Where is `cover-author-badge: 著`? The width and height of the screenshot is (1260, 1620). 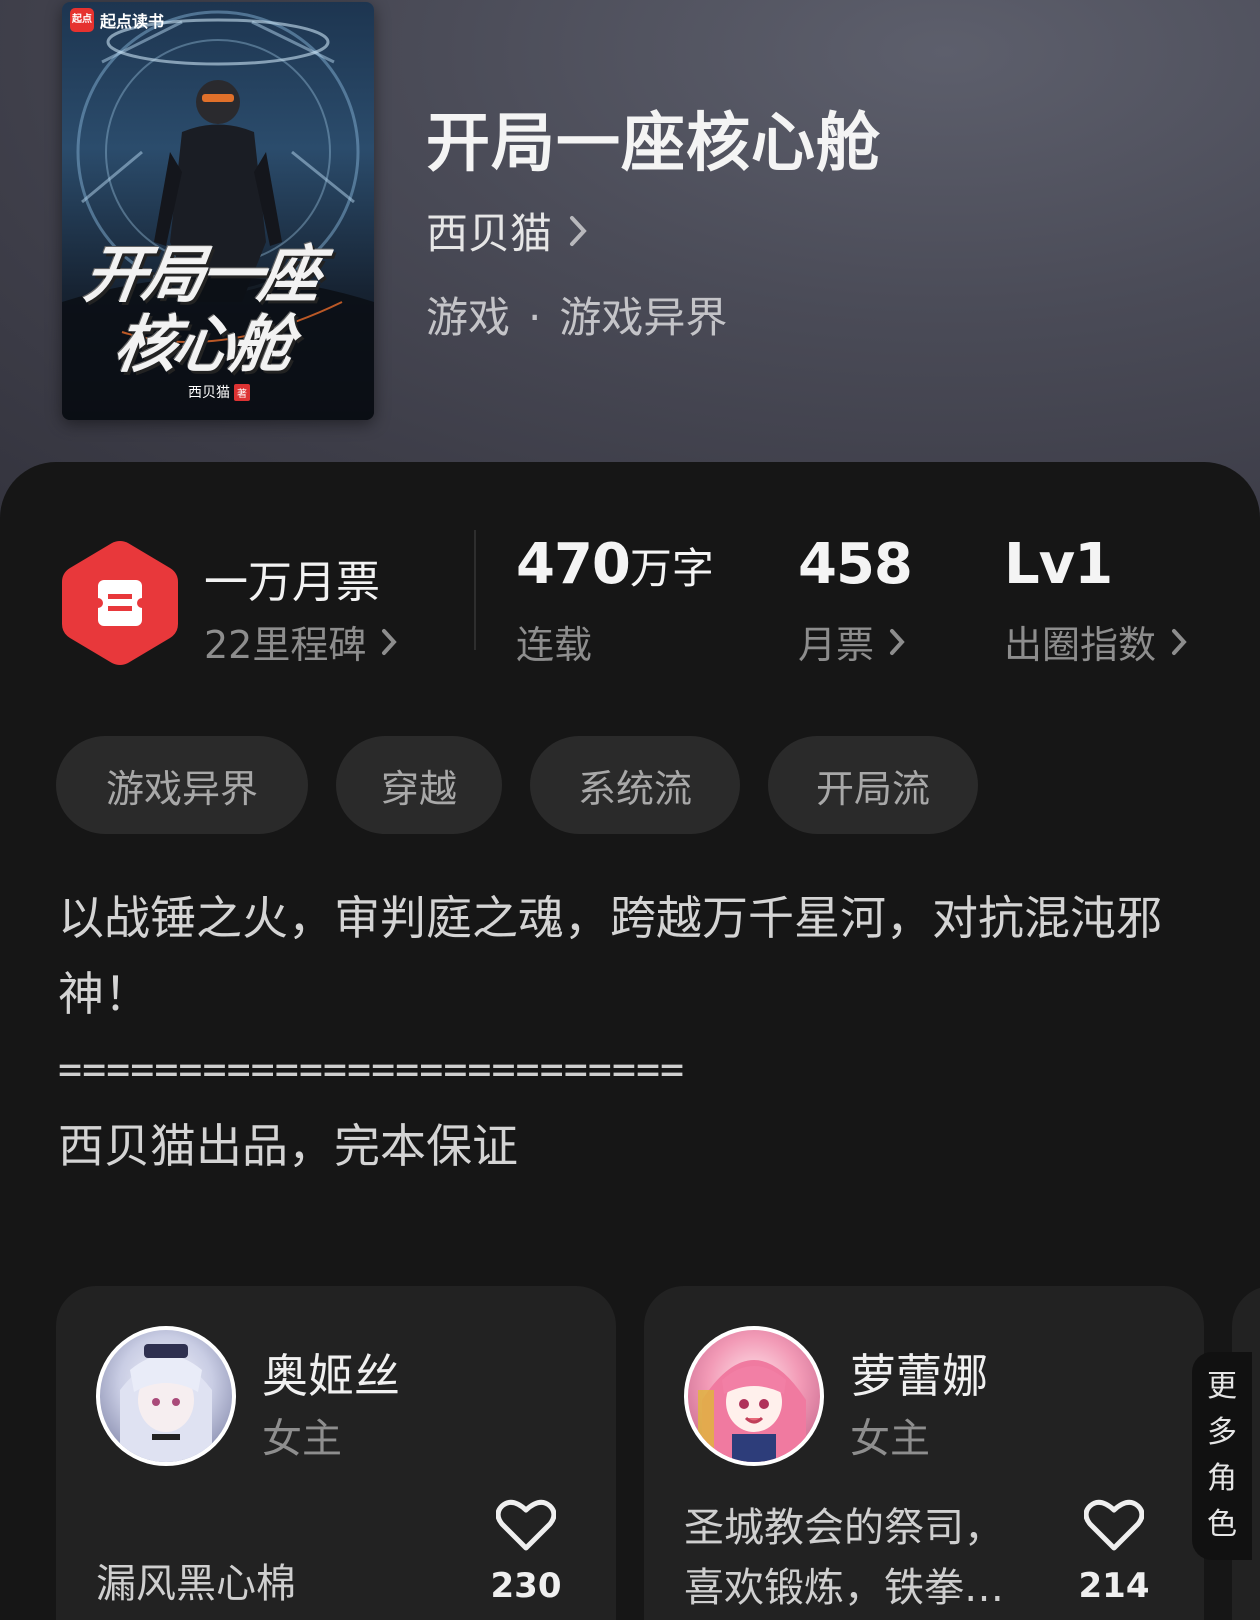 cover-author-badge: 著 is located at coordinates (242, 392).